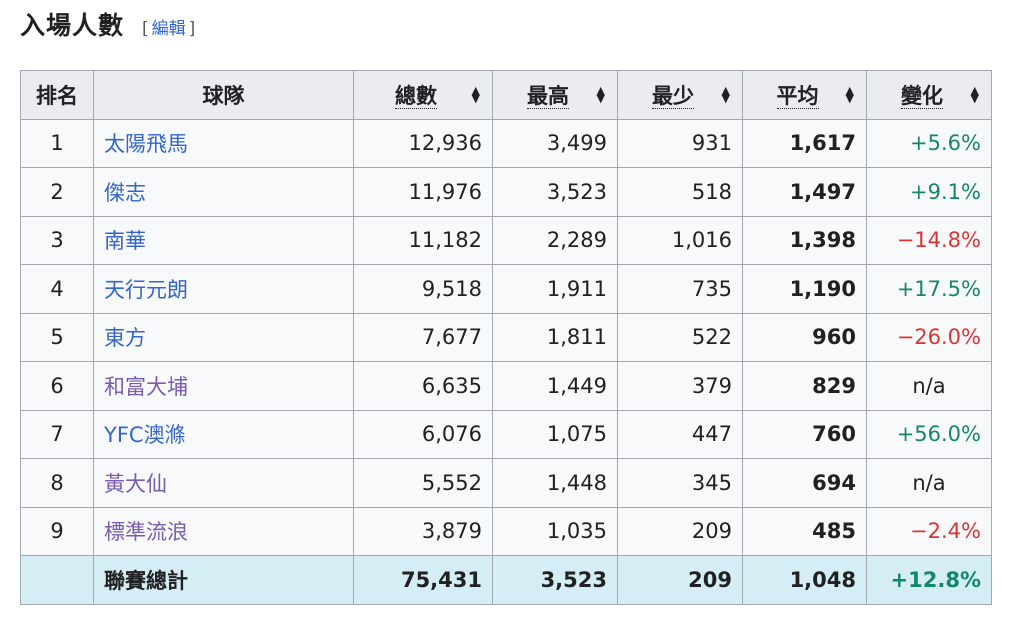 This screenshot has width=1009, height=631. I want to click on total-cell: 11,976, so click(423, 192).